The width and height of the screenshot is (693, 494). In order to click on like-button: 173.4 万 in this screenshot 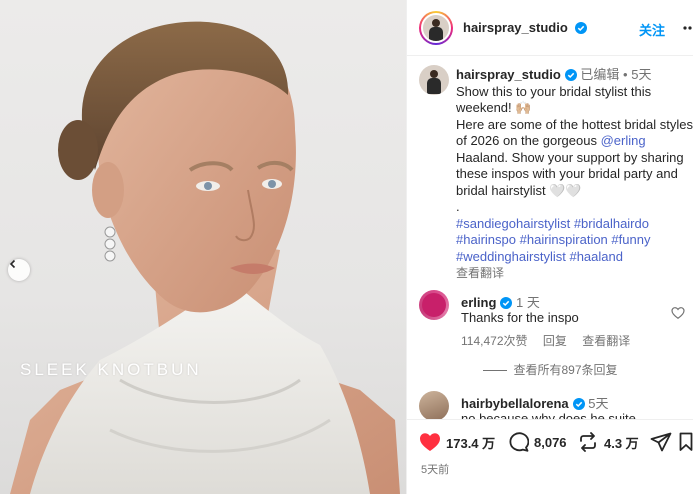, I will do `click(457, 442)`.